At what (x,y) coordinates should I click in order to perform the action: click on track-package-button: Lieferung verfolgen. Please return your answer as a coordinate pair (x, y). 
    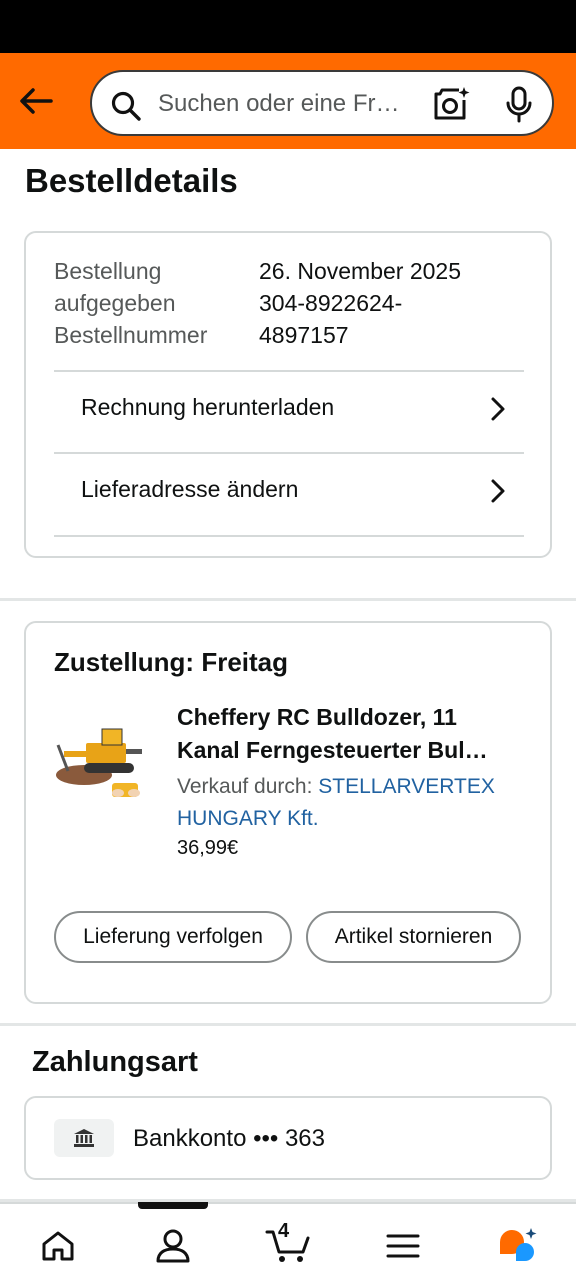
    Looking at the image, I should click on (173, 937).